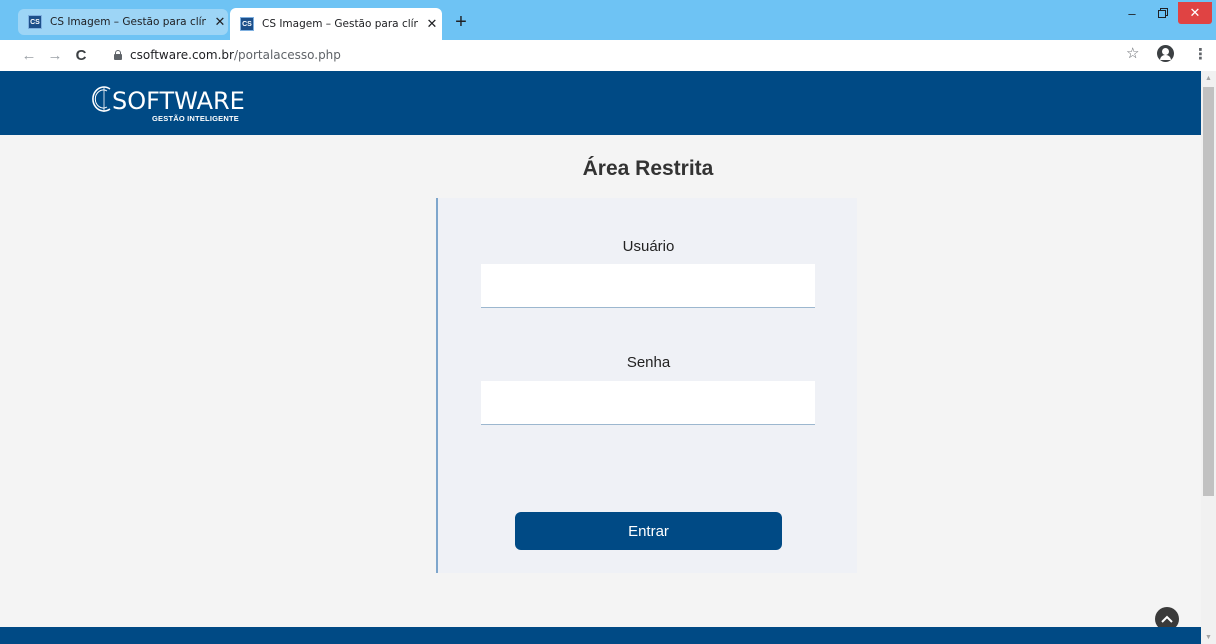 Image resolution: width=1216 pixels, height=644 pixels. Describe the element at coordinates (648, 168) in the screenshot. I see `page-title: Área Restrita` at that location.